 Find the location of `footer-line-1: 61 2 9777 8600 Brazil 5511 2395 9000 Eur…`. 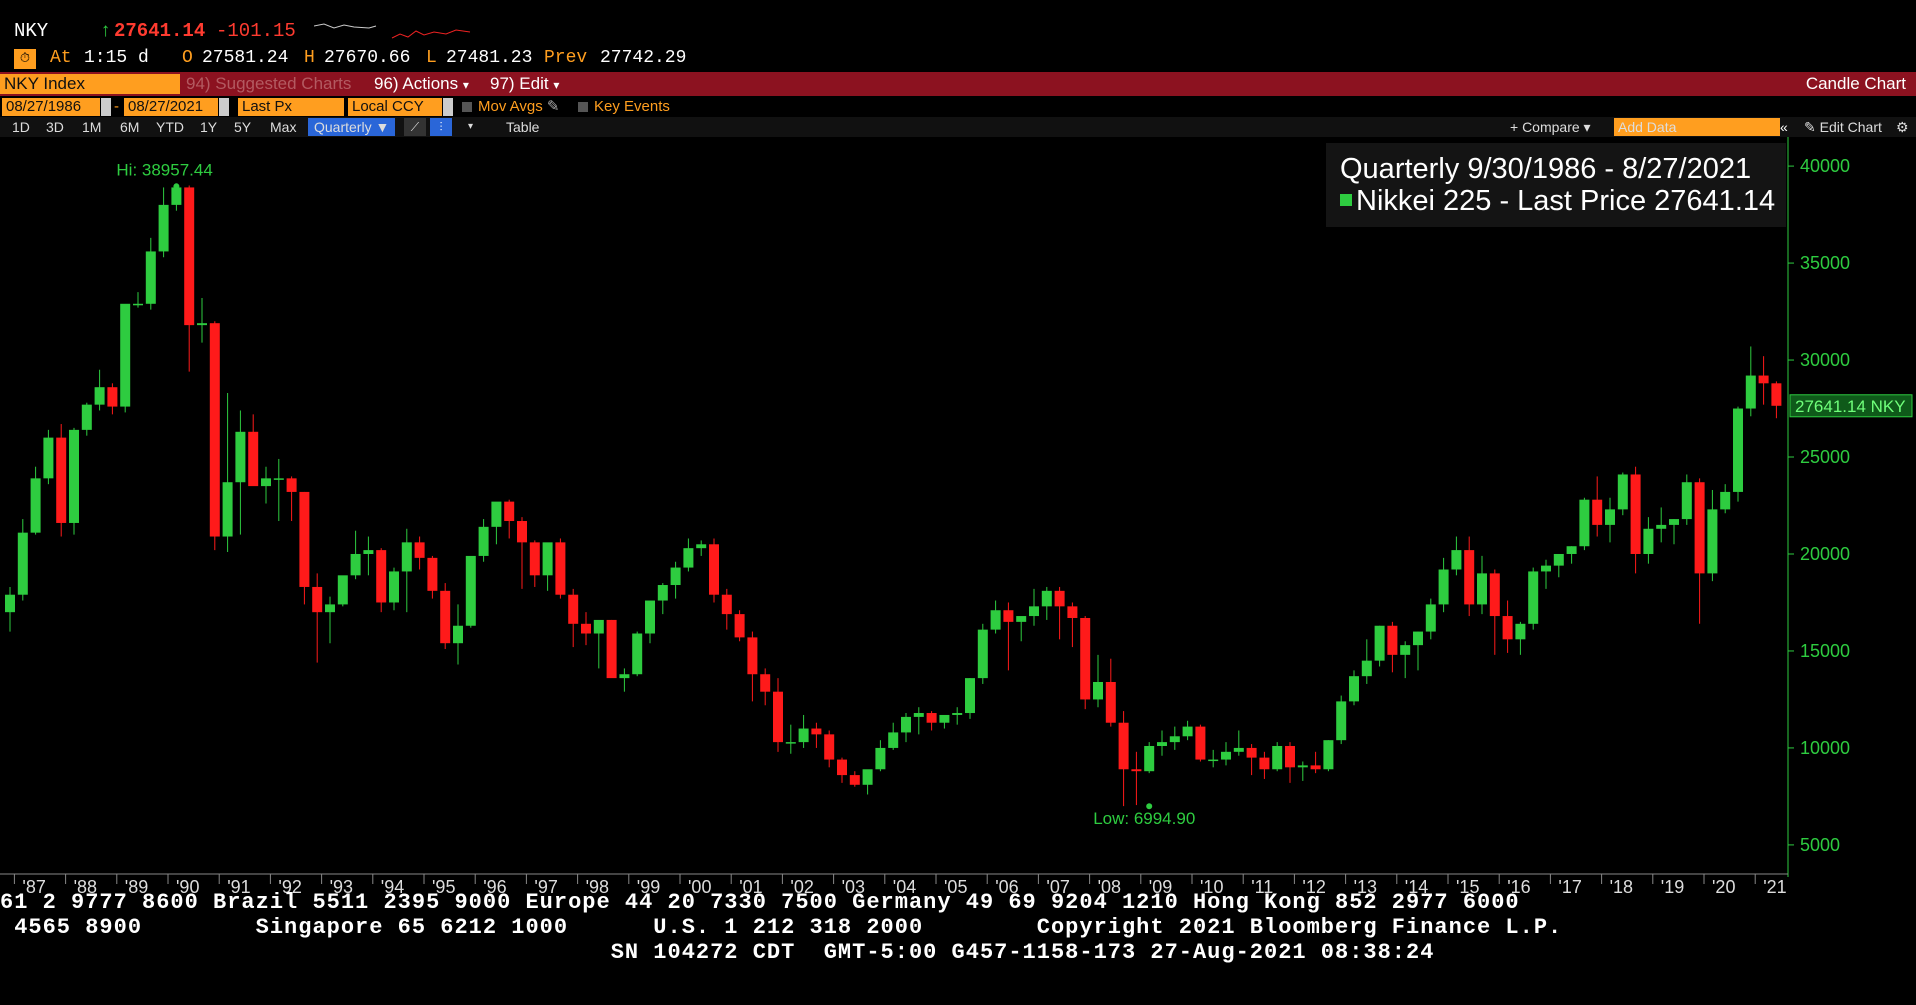

footer-line-1: 61 2 9777 8600 Brazil 5511 2395 9000 Eur… is located at coordinates (760, 902).